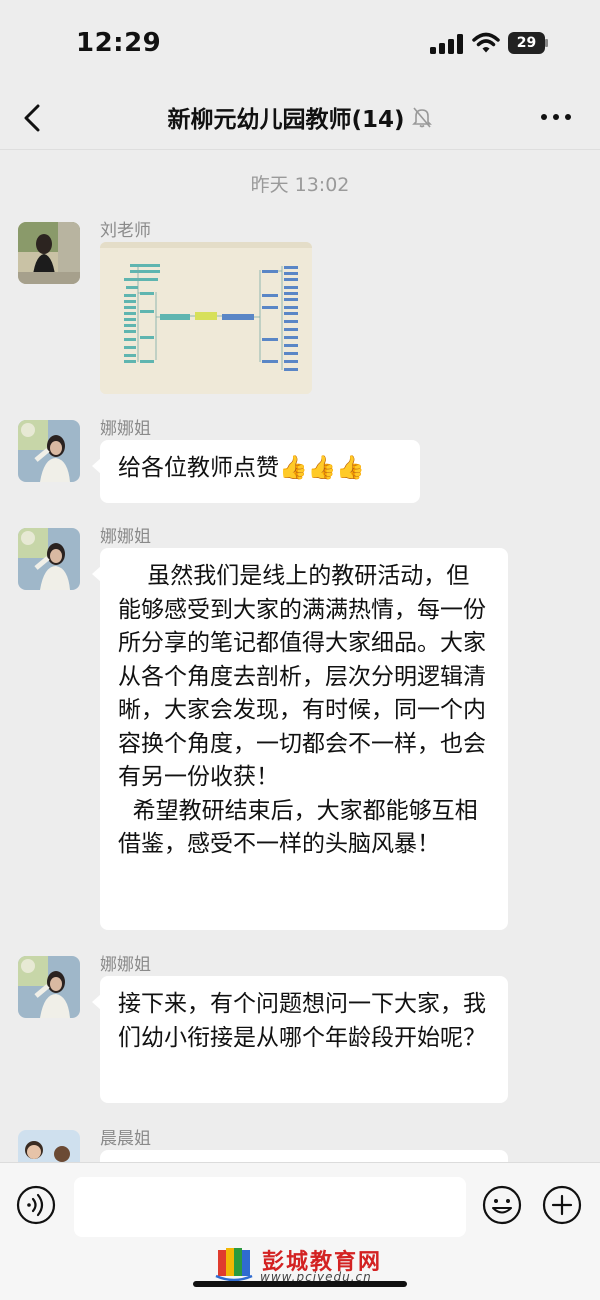  What do you see at coordinates (304, 1156) in the screenshot?
I see `message-bubble` at bounding box center [304, 1156].